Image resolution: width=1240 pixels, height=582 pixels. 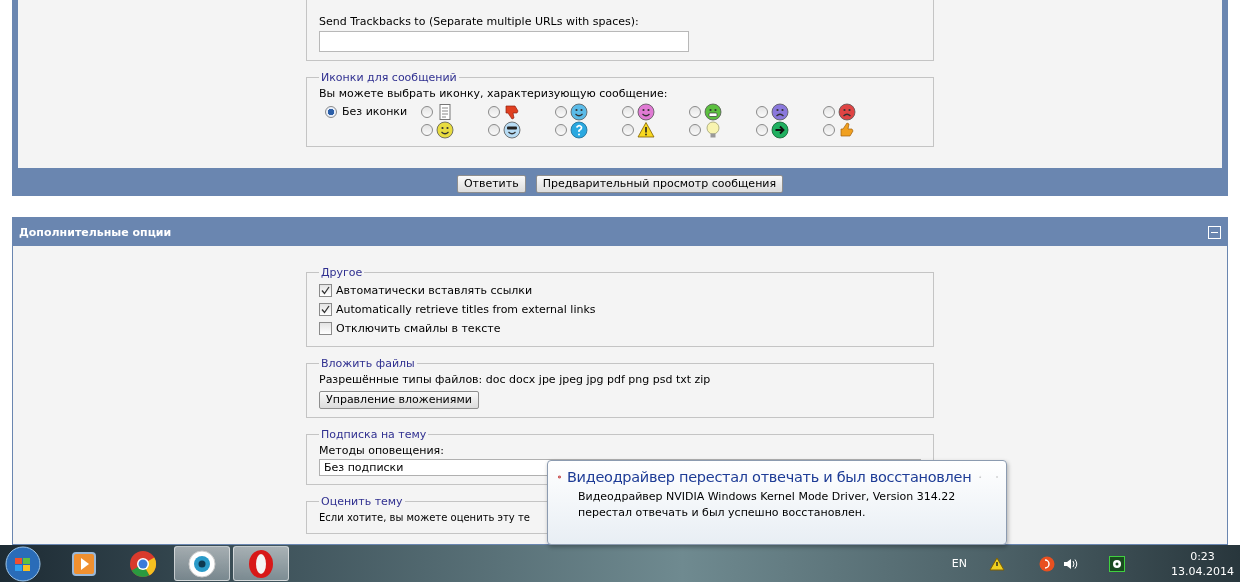 What do you see at coordinates (23, 563) in the screenshot?
I see `start-button` at bounding box center [23, 563].